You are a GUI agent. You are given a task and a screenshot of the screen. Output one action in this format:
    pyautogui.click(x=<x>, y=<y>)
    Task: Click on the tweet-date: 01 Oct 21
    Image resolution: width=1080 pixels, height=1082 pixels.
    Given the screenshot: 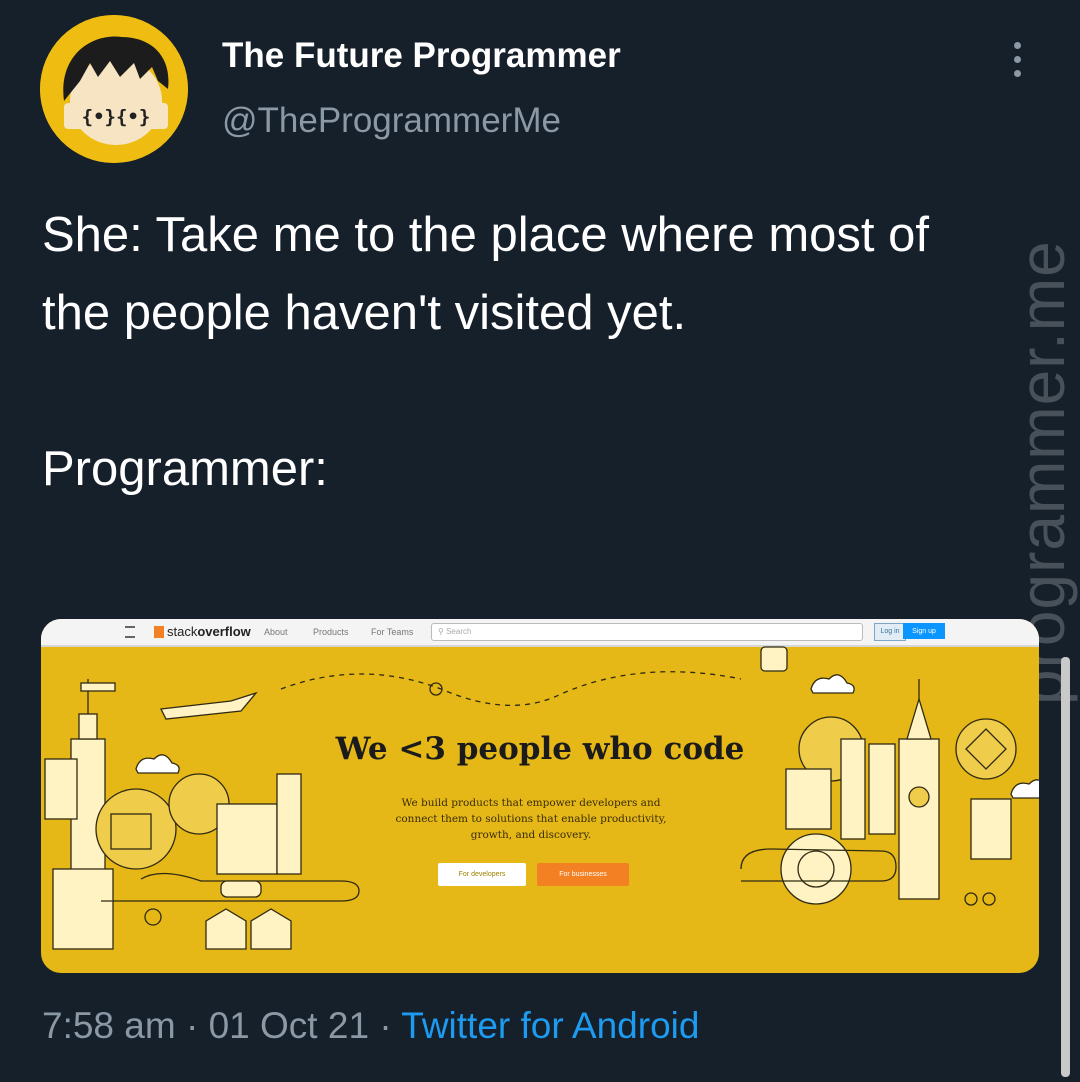 What is the action you would take?
    pyautogui.click(x=289, y=1025)
    